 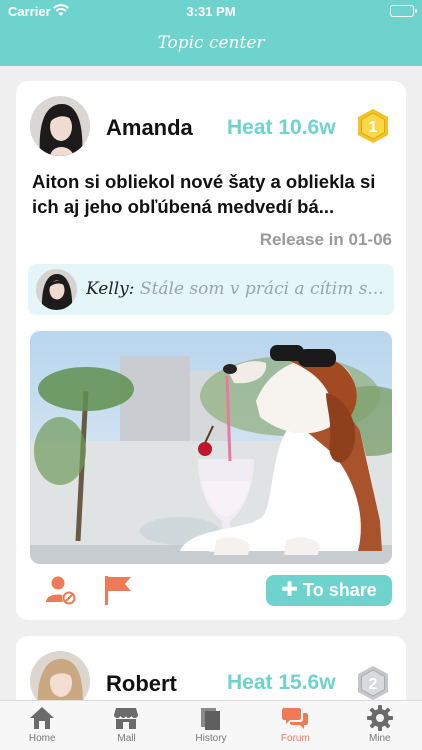 What do you see at coordinates (56, 289) in the screenshot?
I see `comment-avatar` at bounding box center [56, 289].